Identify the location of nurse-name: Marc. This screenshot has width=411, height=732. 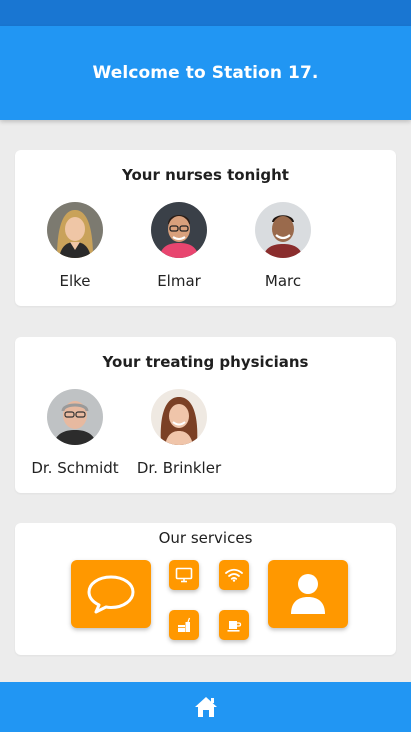
(283, 281).